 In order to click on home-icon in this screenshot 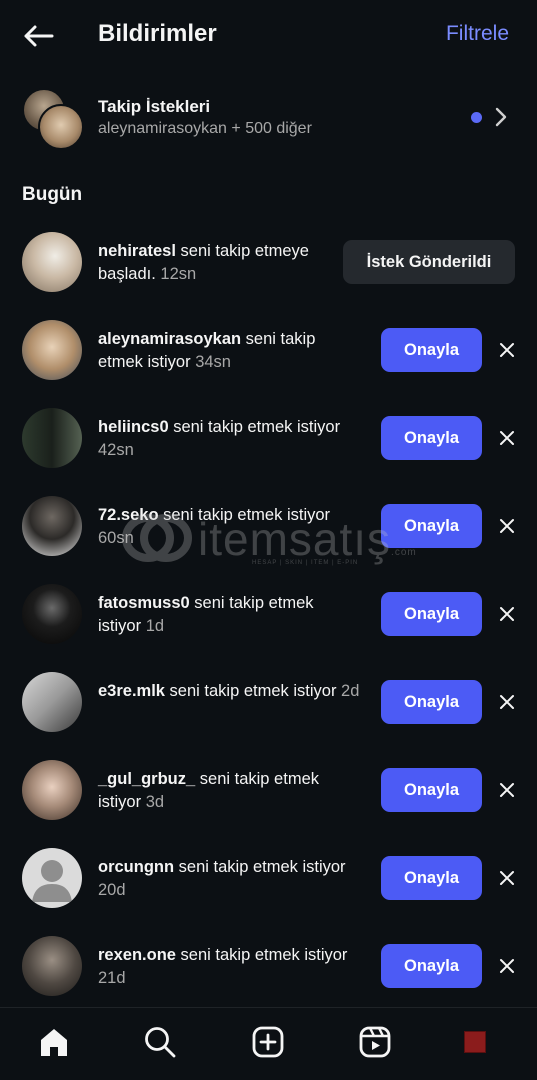, I will do `click(54, 1042)`.